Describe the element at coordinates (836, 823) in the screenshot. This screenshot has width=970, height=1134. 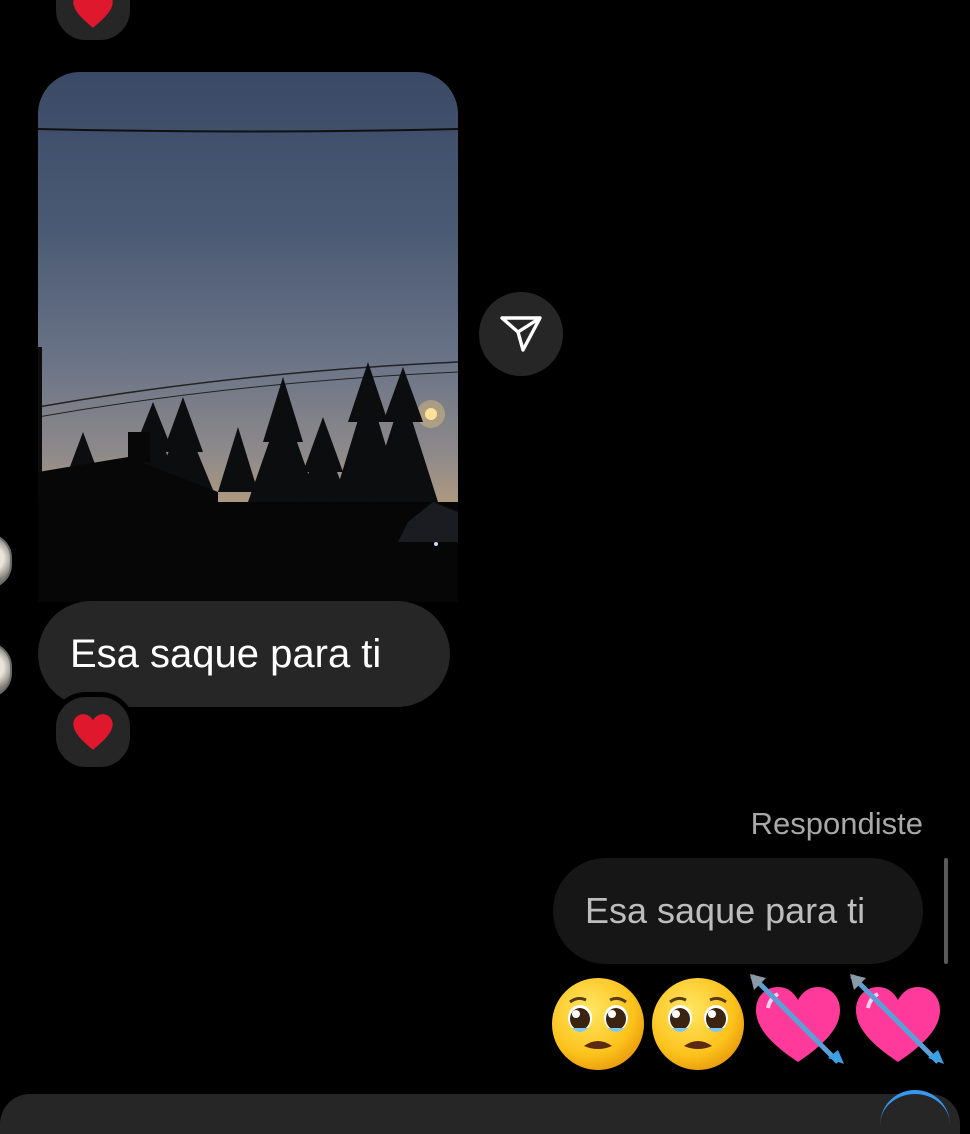
I see `replied-label: Respondiste` at that location.